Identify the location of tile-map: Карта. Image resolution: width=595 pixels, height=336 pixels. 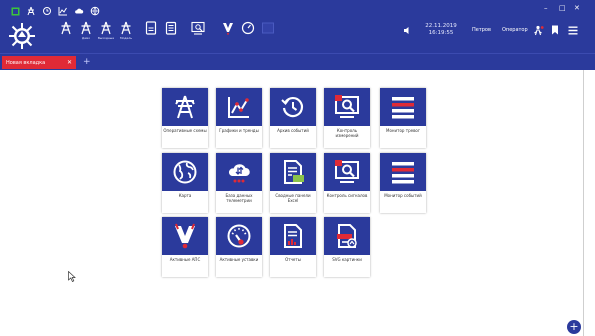
(185, 183).